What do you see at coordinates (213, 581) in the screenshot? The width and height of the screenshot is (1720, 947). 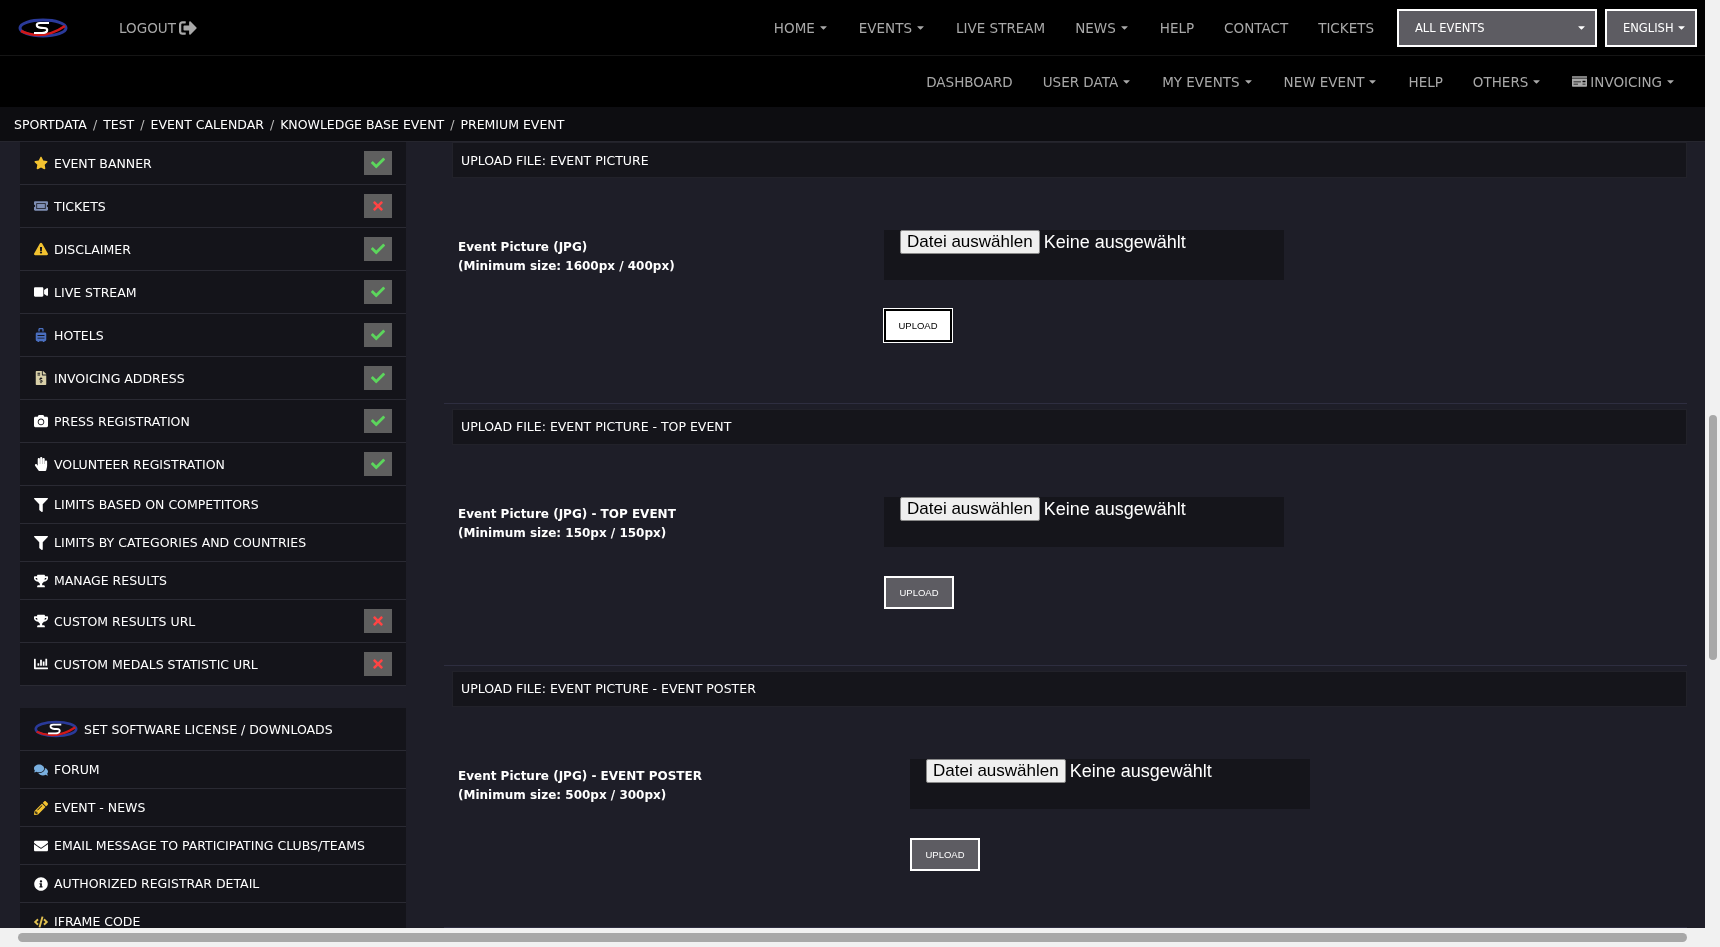 I see `sidebar-item: MANAGE RESULTS` at bounding box center [213, 581].